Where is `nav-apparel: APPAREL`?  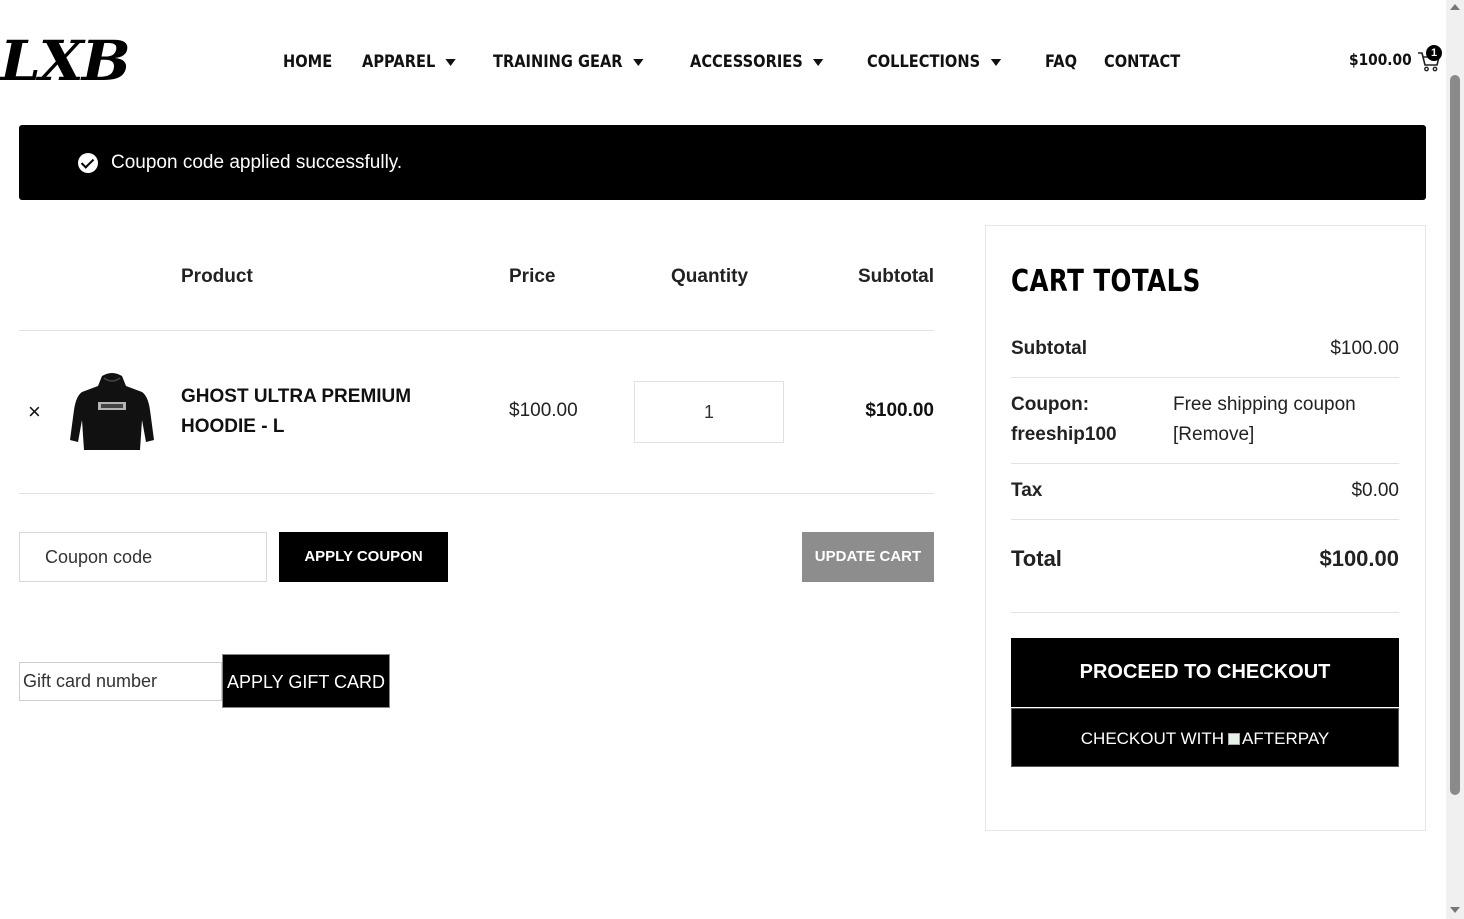
nav-apparel: APPAREL is located at coordinates (409, 62).